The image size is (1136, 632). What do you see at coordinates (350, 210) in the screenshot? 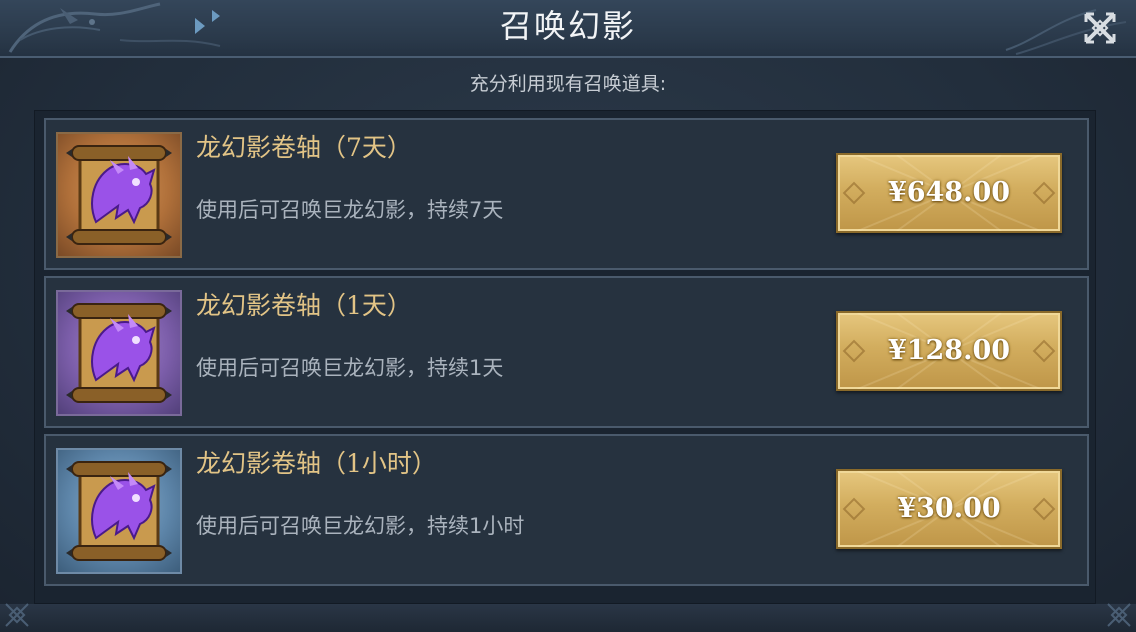
I see `item-description: 使用后可召唤巨龙幻影，持续7天` at bounding box center [350, 210].